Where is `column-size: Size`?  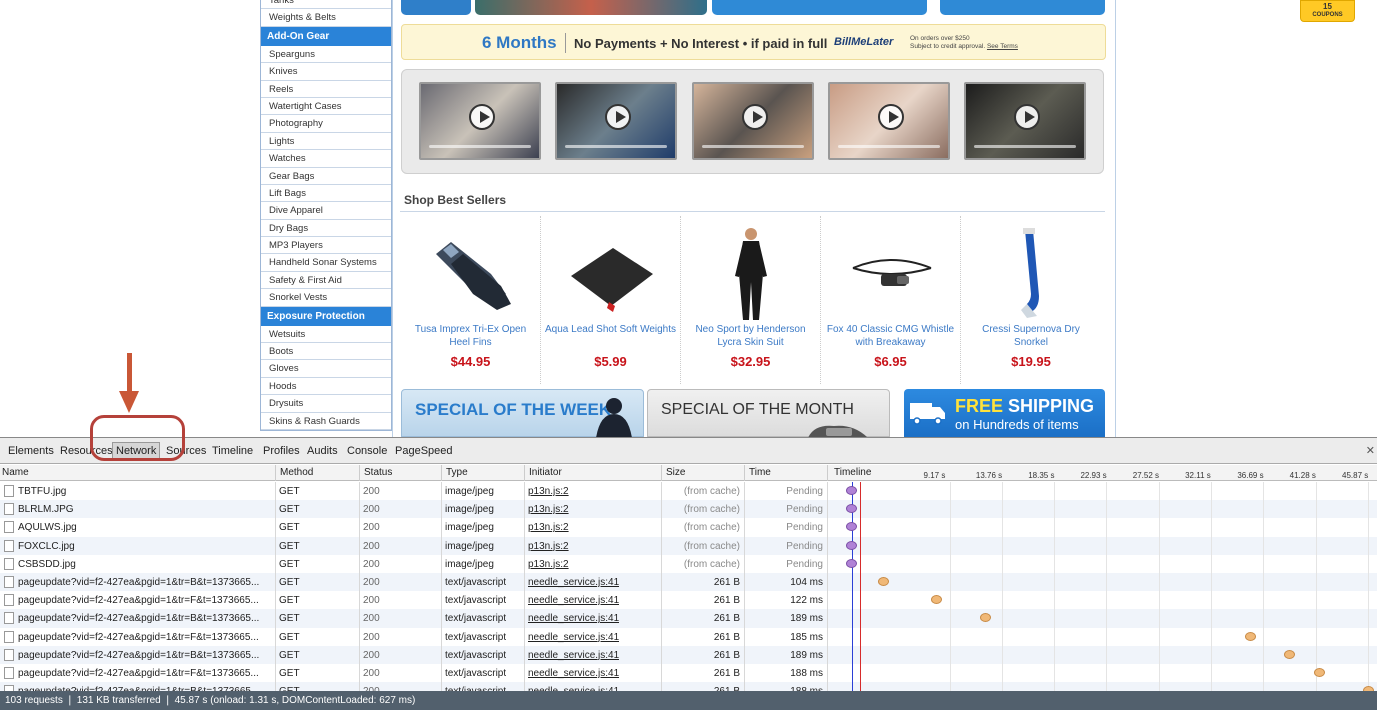 column-size: Size is located at coordinates (675, 472).